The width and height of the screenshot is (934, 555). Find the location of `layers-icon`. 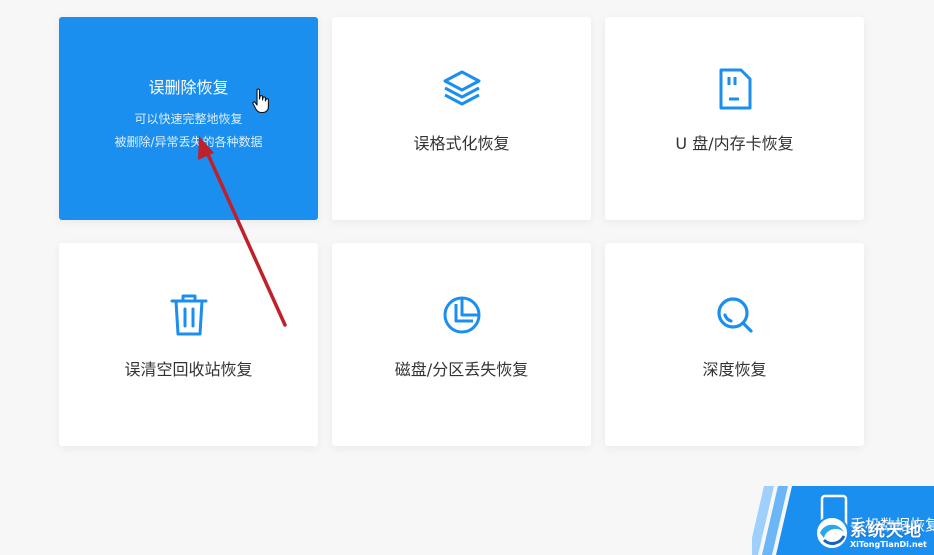

layers-icon is located at coordinates (462, 89).